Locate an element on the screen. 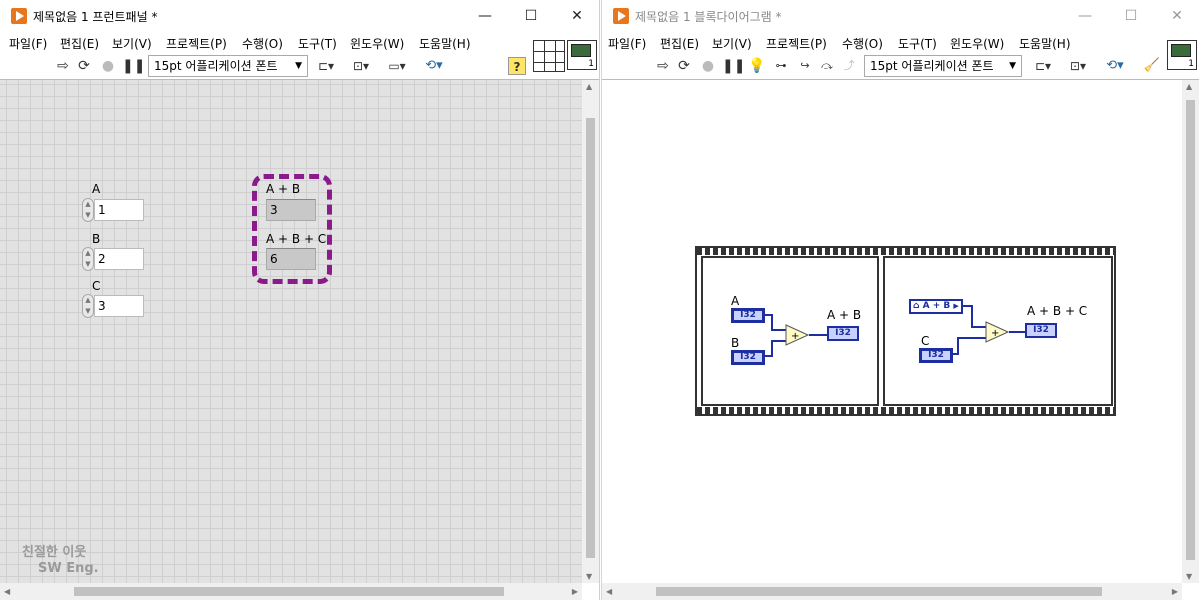 The image size is (1199, 600). indicator-abc-value: 6 is located at coordinates (291, 259).